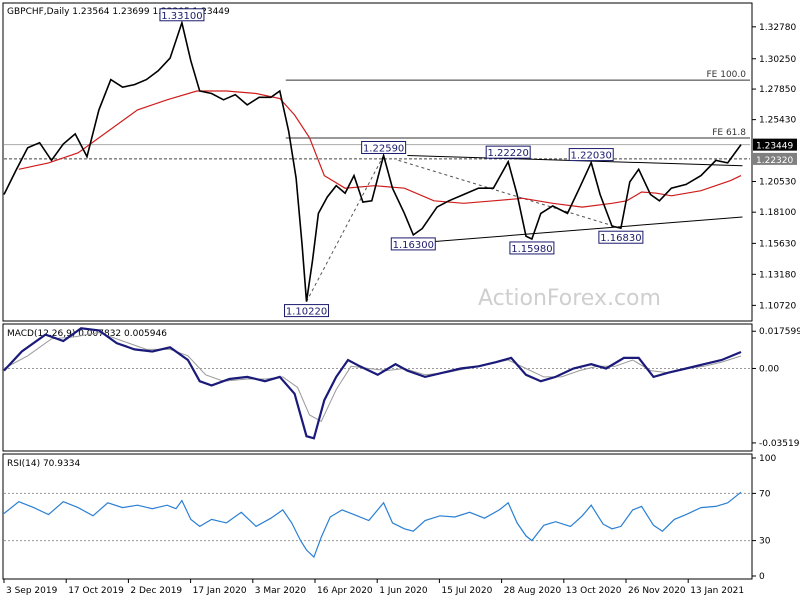  I want to click on x-tick-0: 3 Sep 2019, so click(32, 591).